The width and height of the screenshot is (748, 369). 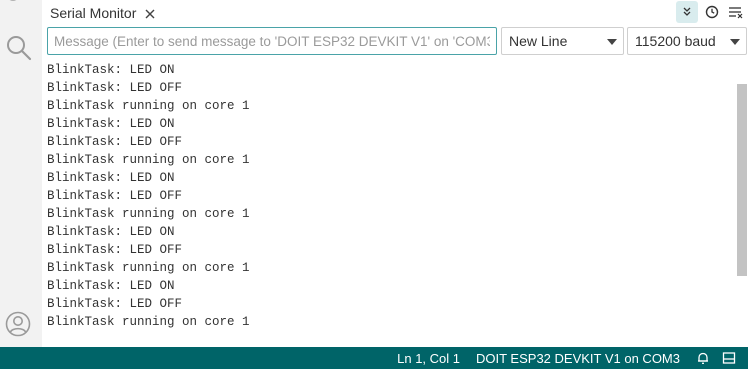 What do you see at coordinates (93, 13) in the screenshot?
I see `tab-title: Serial Monitor` at bounding box center [93, 13].